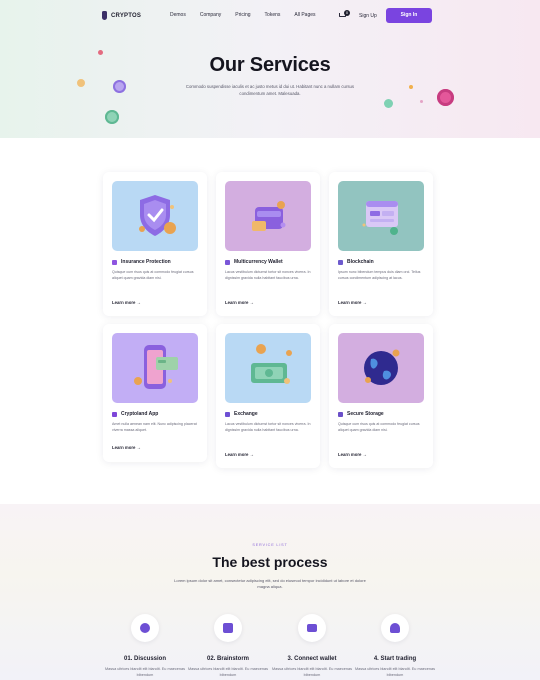 This screenshot has height=680, width=540. What do you see at coordinates (304, 15) in the screenshot?
I see `nav-link-all-pages: All Pages` at bounding box center [304, 15].